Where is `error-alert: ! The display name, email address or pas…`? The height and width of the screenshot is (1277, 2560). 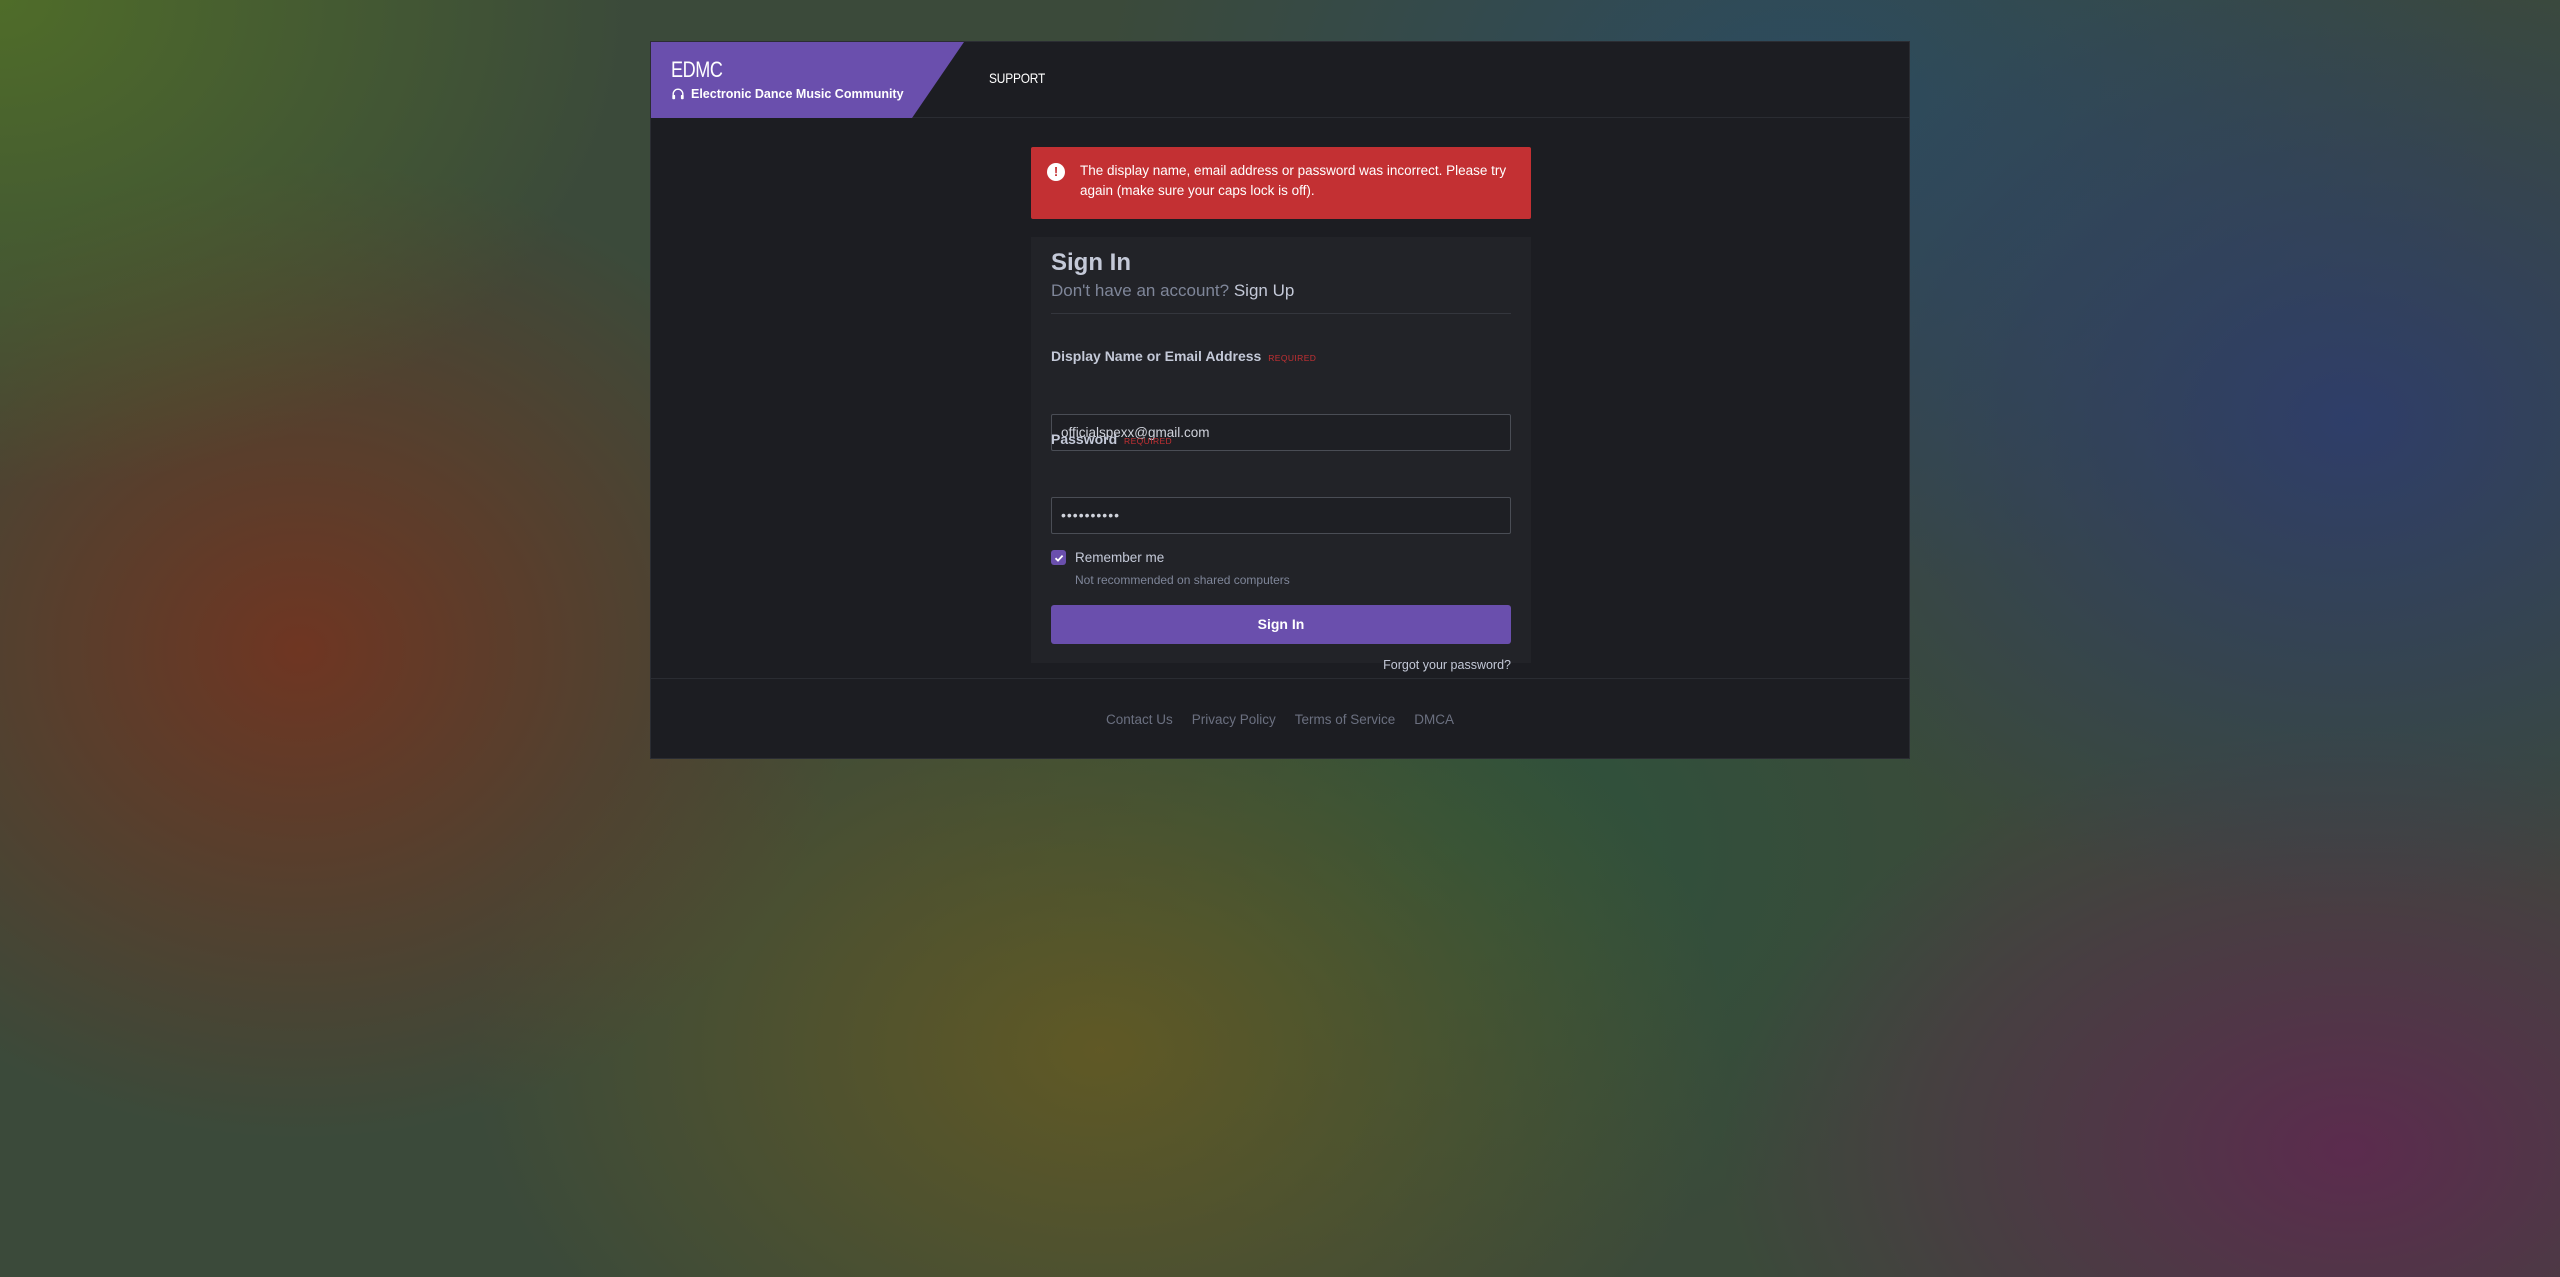 error-alert: ! The display name, email address or pas… is located at coordinates (1281, 183).